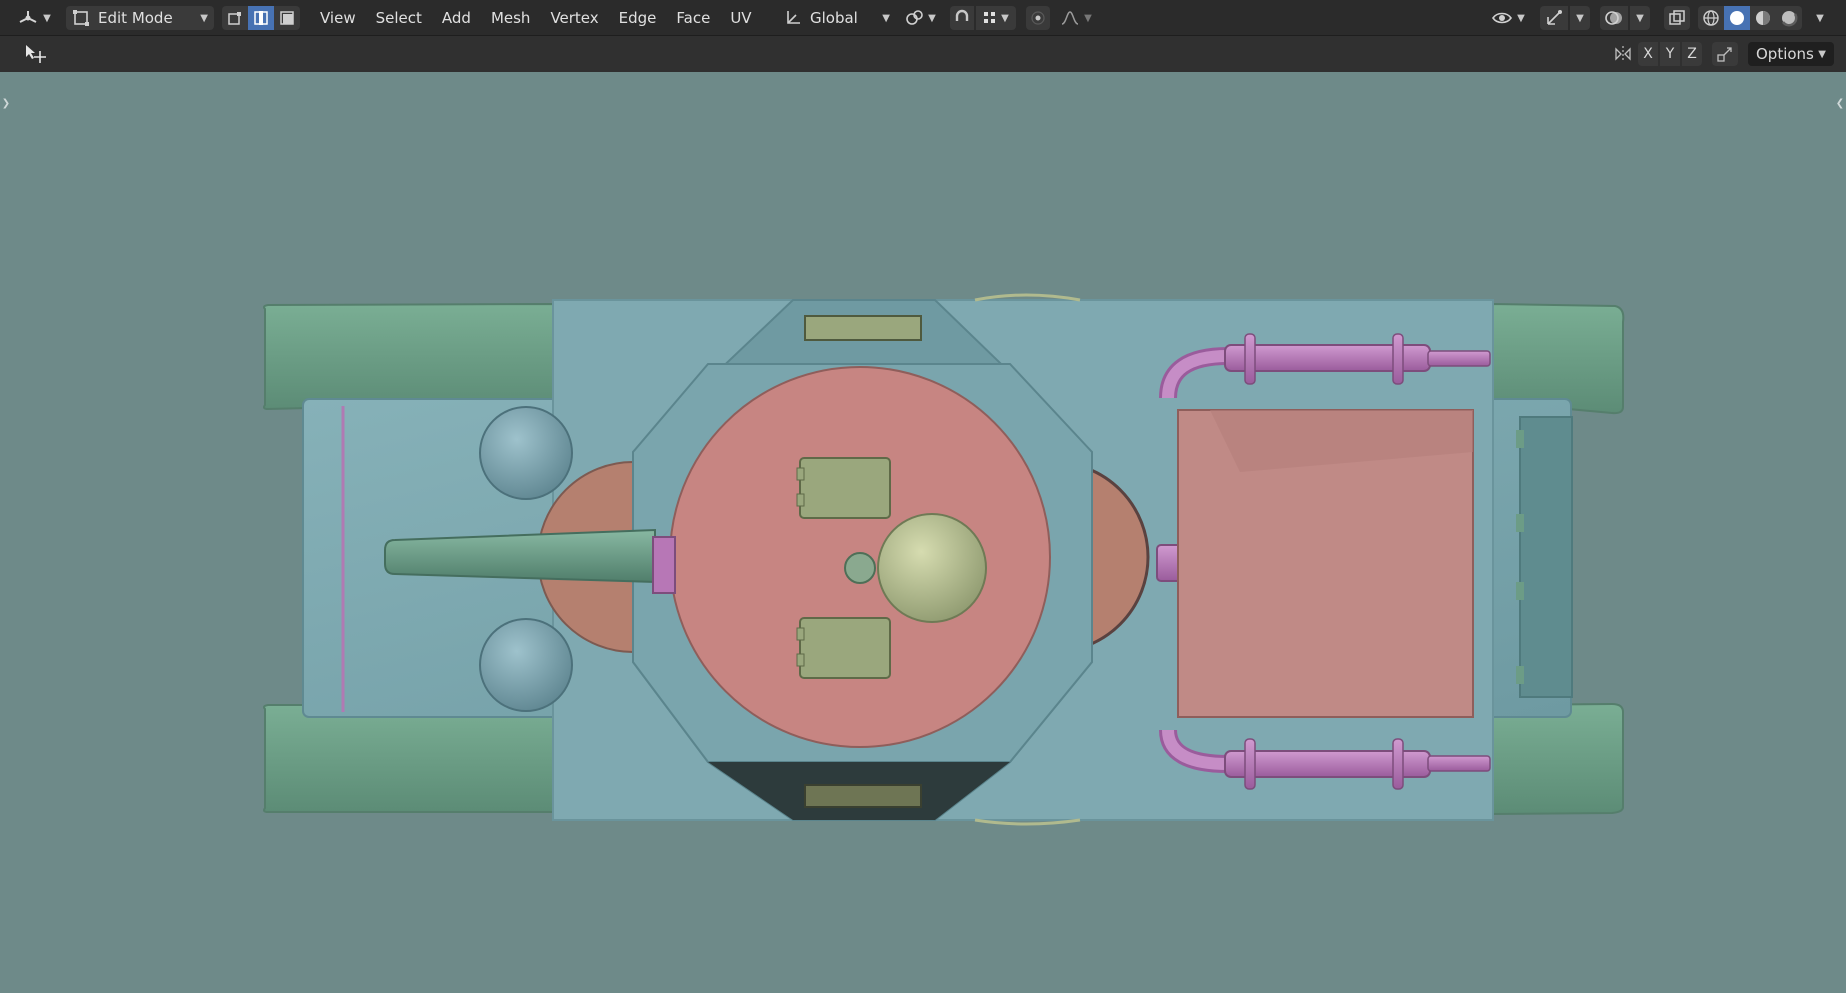 The image size is (1846, 993). What do you see at coordinates (860, 568) in the screenshot?
I see `turret-vent` at bounding box center [860, 568].